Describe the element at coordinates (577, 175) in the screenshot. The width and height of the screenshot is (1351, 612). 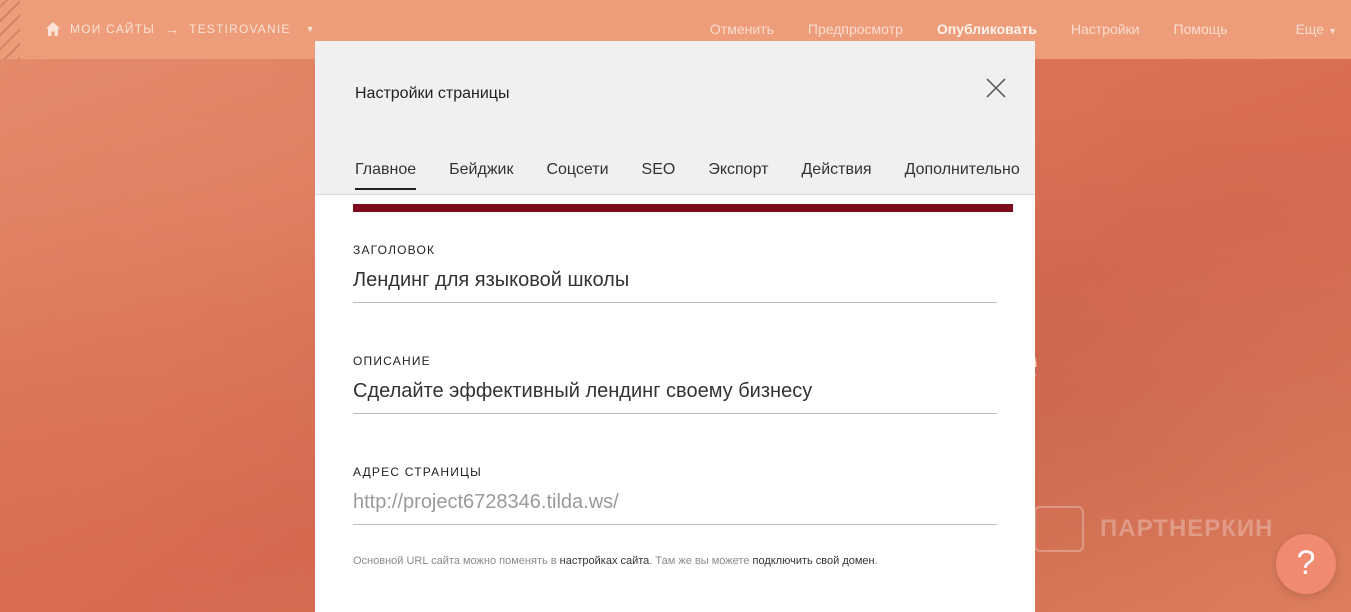
I see `tab-social: Соцсети` at that location.